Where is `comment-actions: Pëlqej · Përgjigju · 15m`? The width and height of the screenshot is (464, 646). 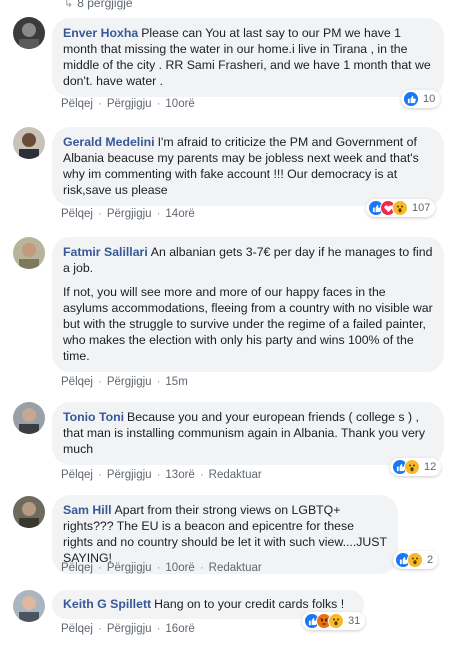
comment-actions: Pëlqej · Përgjigju · 15m is located at coordinates (124, 382).